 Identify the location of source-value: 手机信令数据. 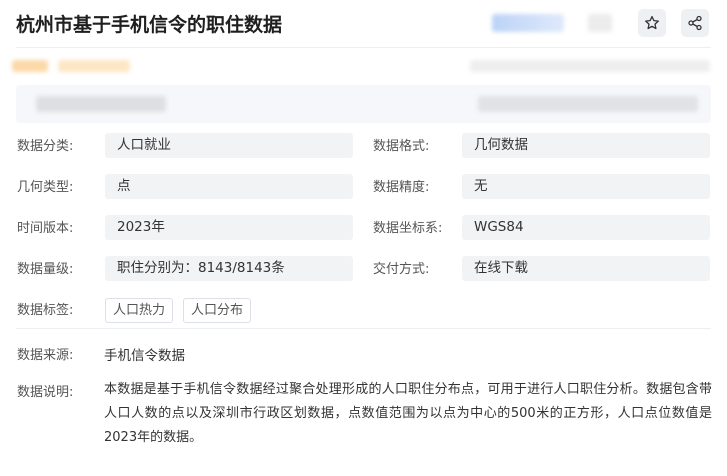
(144, 356).